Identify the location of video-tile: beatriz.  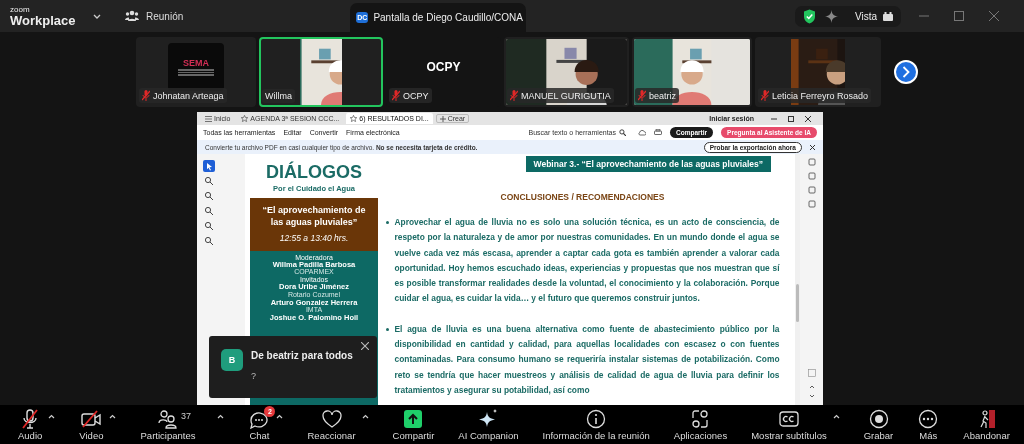
(692, 72).